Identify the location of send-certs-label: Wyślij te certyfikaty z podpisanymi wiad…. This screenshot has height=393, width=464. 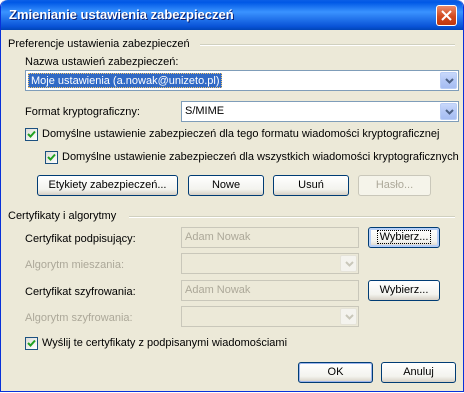
(164, 343).